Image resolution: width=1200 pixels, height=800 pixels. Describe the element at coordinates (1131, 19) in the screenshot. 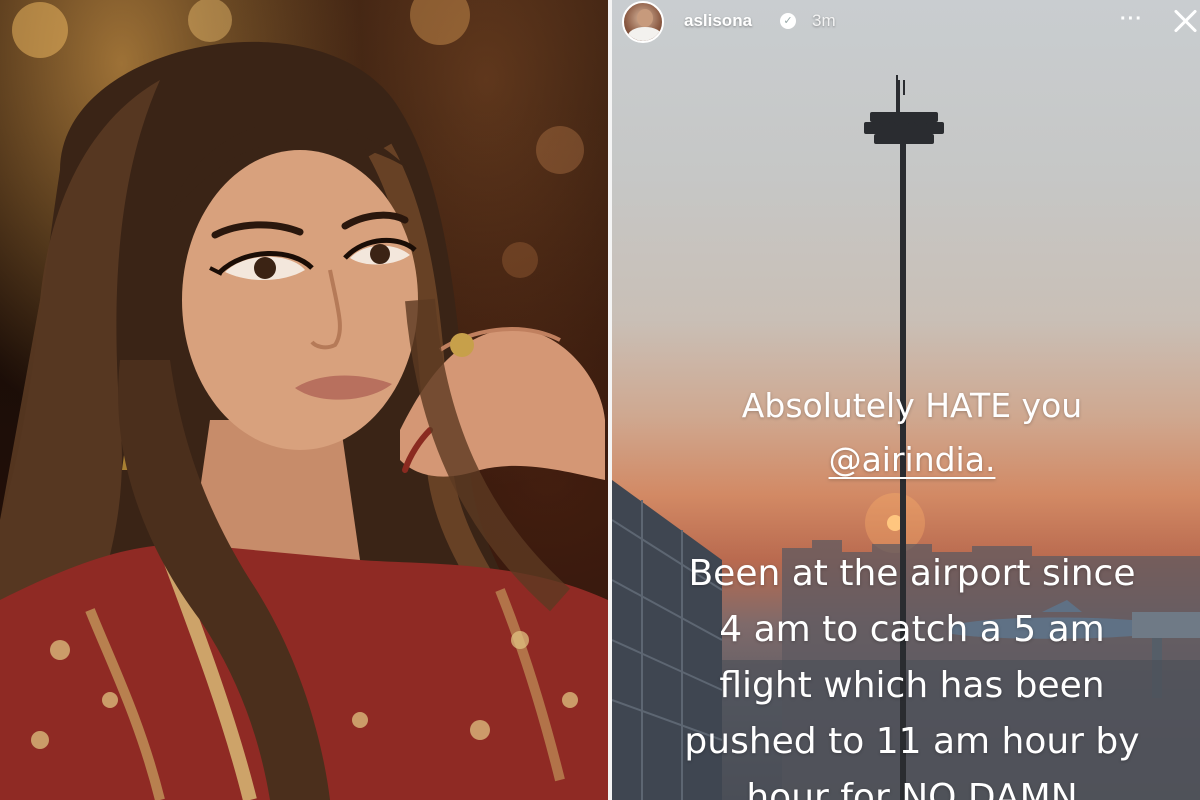

I see `more-options-icon: ···` at that location.